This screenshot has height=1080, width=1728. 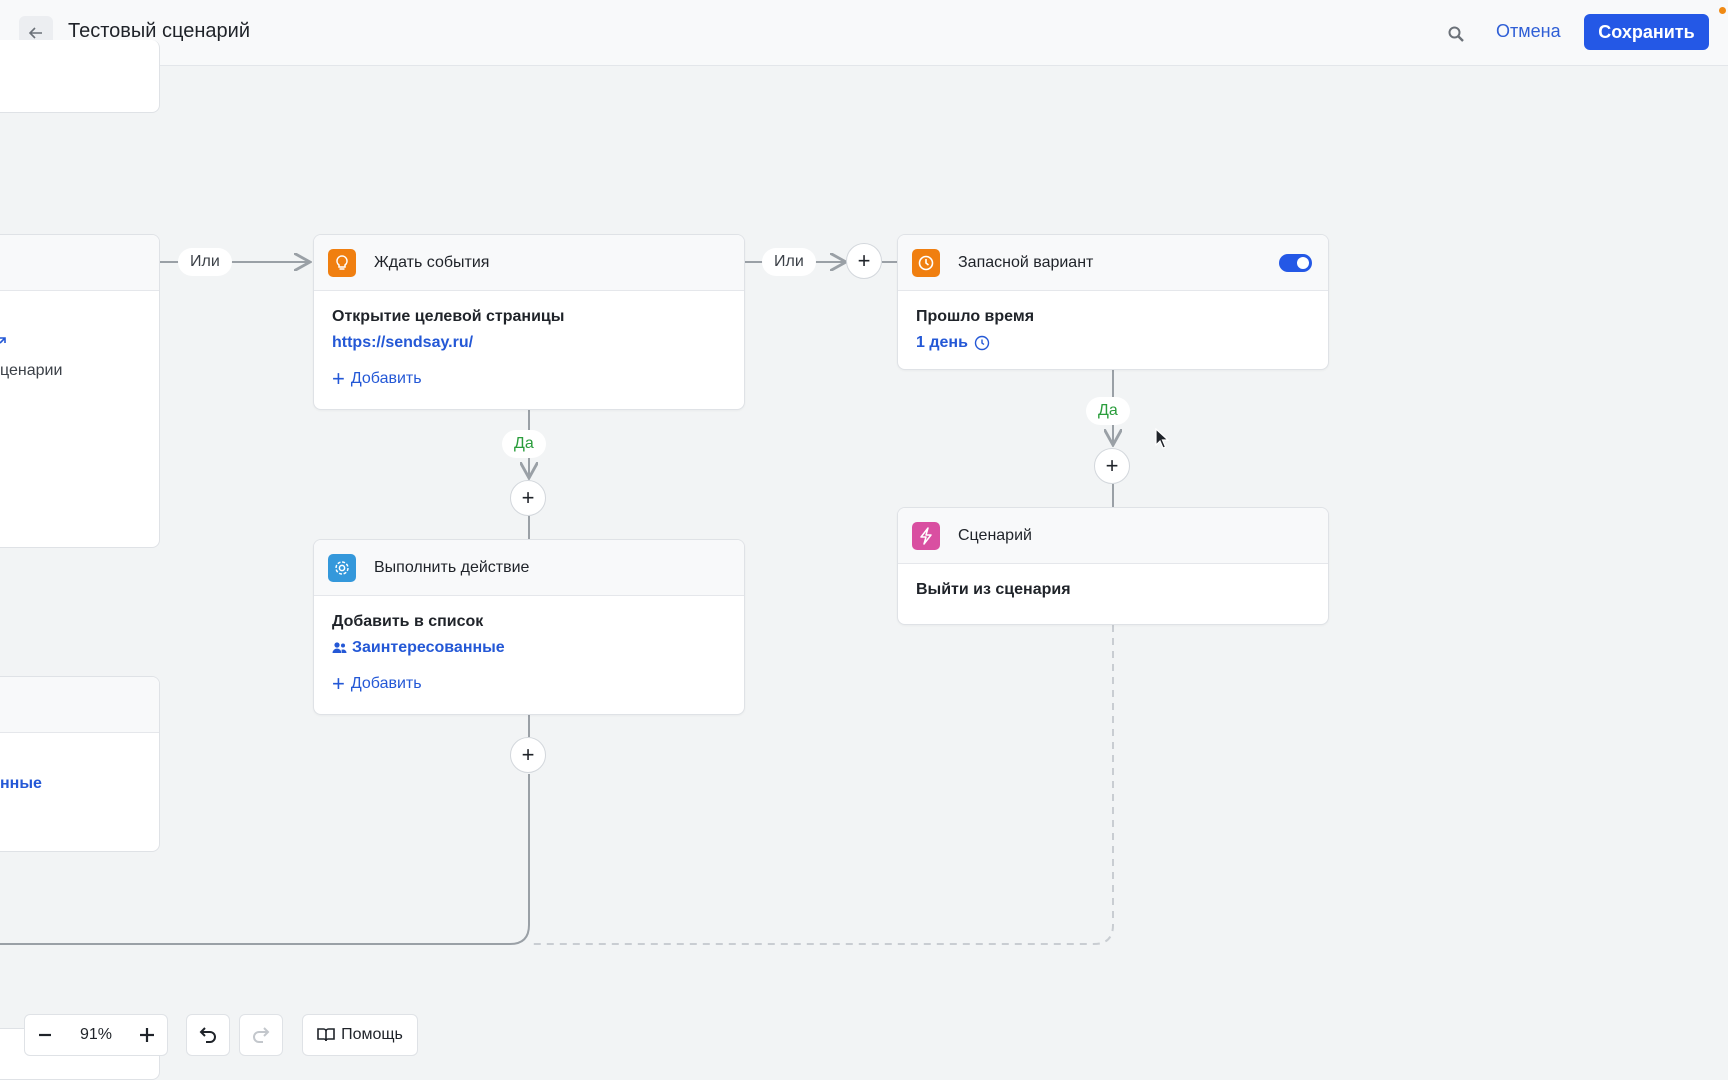 I want to click on zoom-level: 91%, so click(x=96, y=1034).